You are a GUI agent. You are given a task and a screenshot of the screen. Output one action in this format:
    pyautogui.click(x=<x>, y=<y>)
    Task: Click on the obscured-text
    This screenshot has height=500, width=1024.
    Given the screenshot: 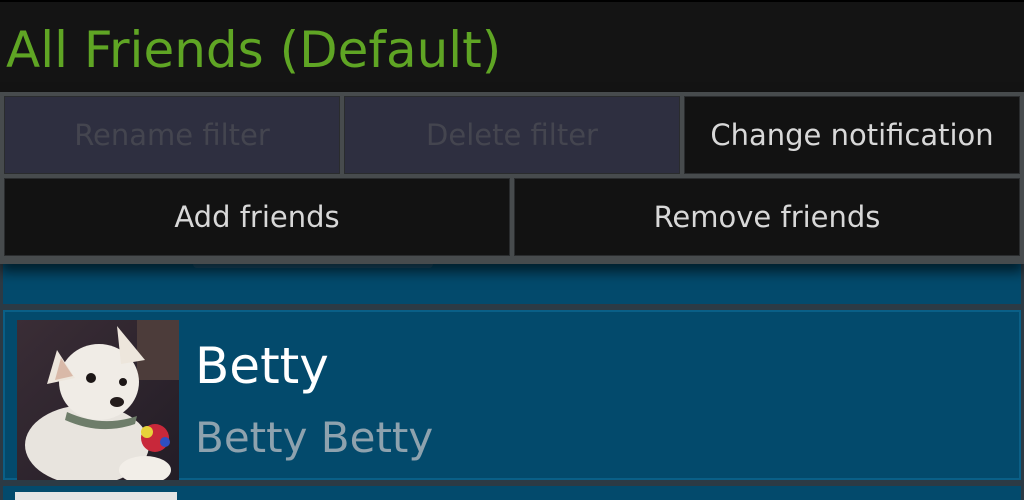 What is the action you would take?
    pyautogui.click(x=313, y=266)
    